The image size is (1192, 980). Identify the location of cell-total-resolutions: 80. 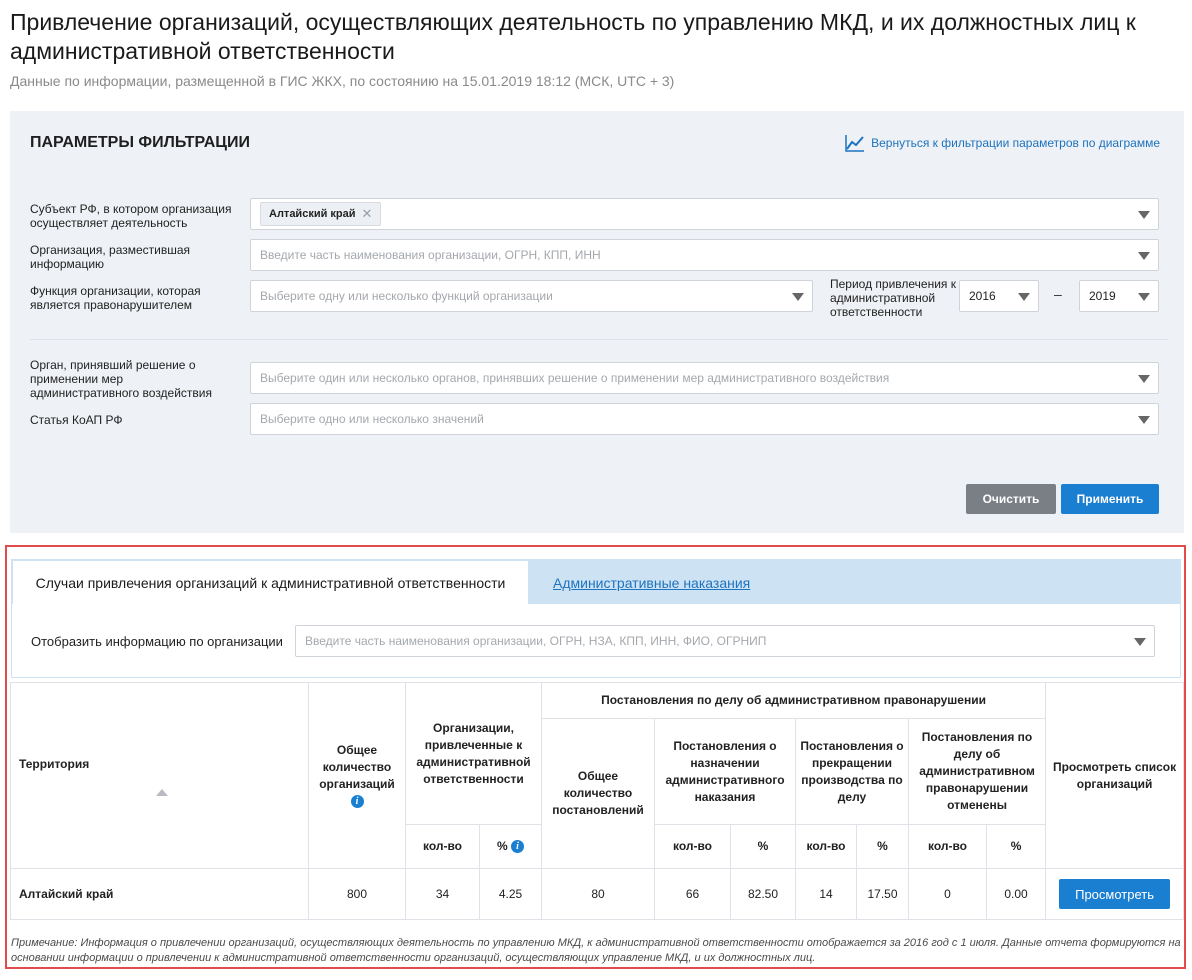
(598, 894).